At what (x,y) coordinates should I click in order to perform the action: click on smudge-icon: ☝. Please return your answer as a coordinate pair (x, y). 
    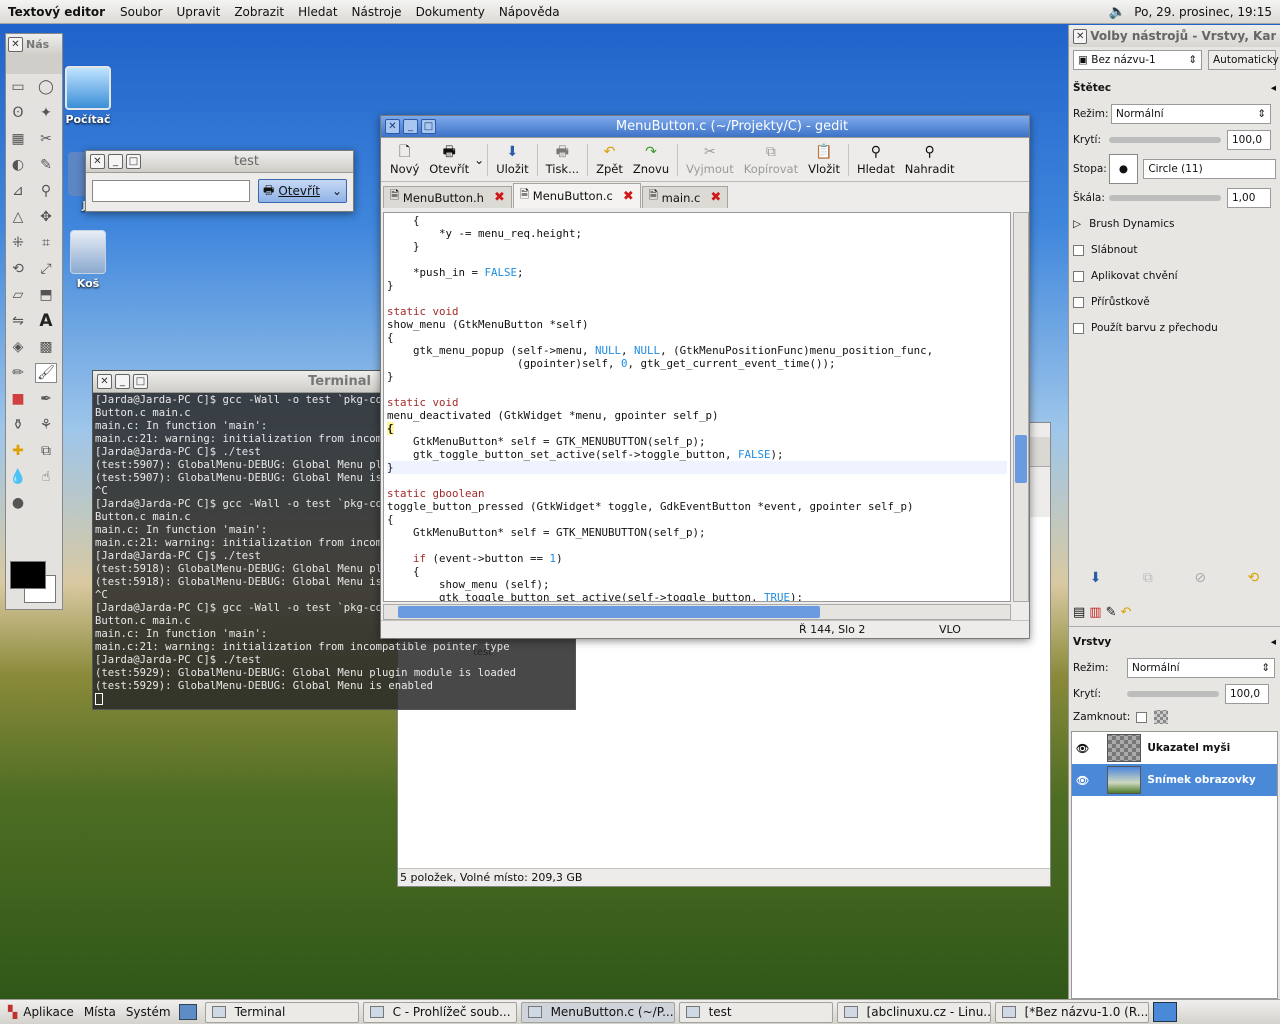
    Looking at the image, I should click on (46, 477).